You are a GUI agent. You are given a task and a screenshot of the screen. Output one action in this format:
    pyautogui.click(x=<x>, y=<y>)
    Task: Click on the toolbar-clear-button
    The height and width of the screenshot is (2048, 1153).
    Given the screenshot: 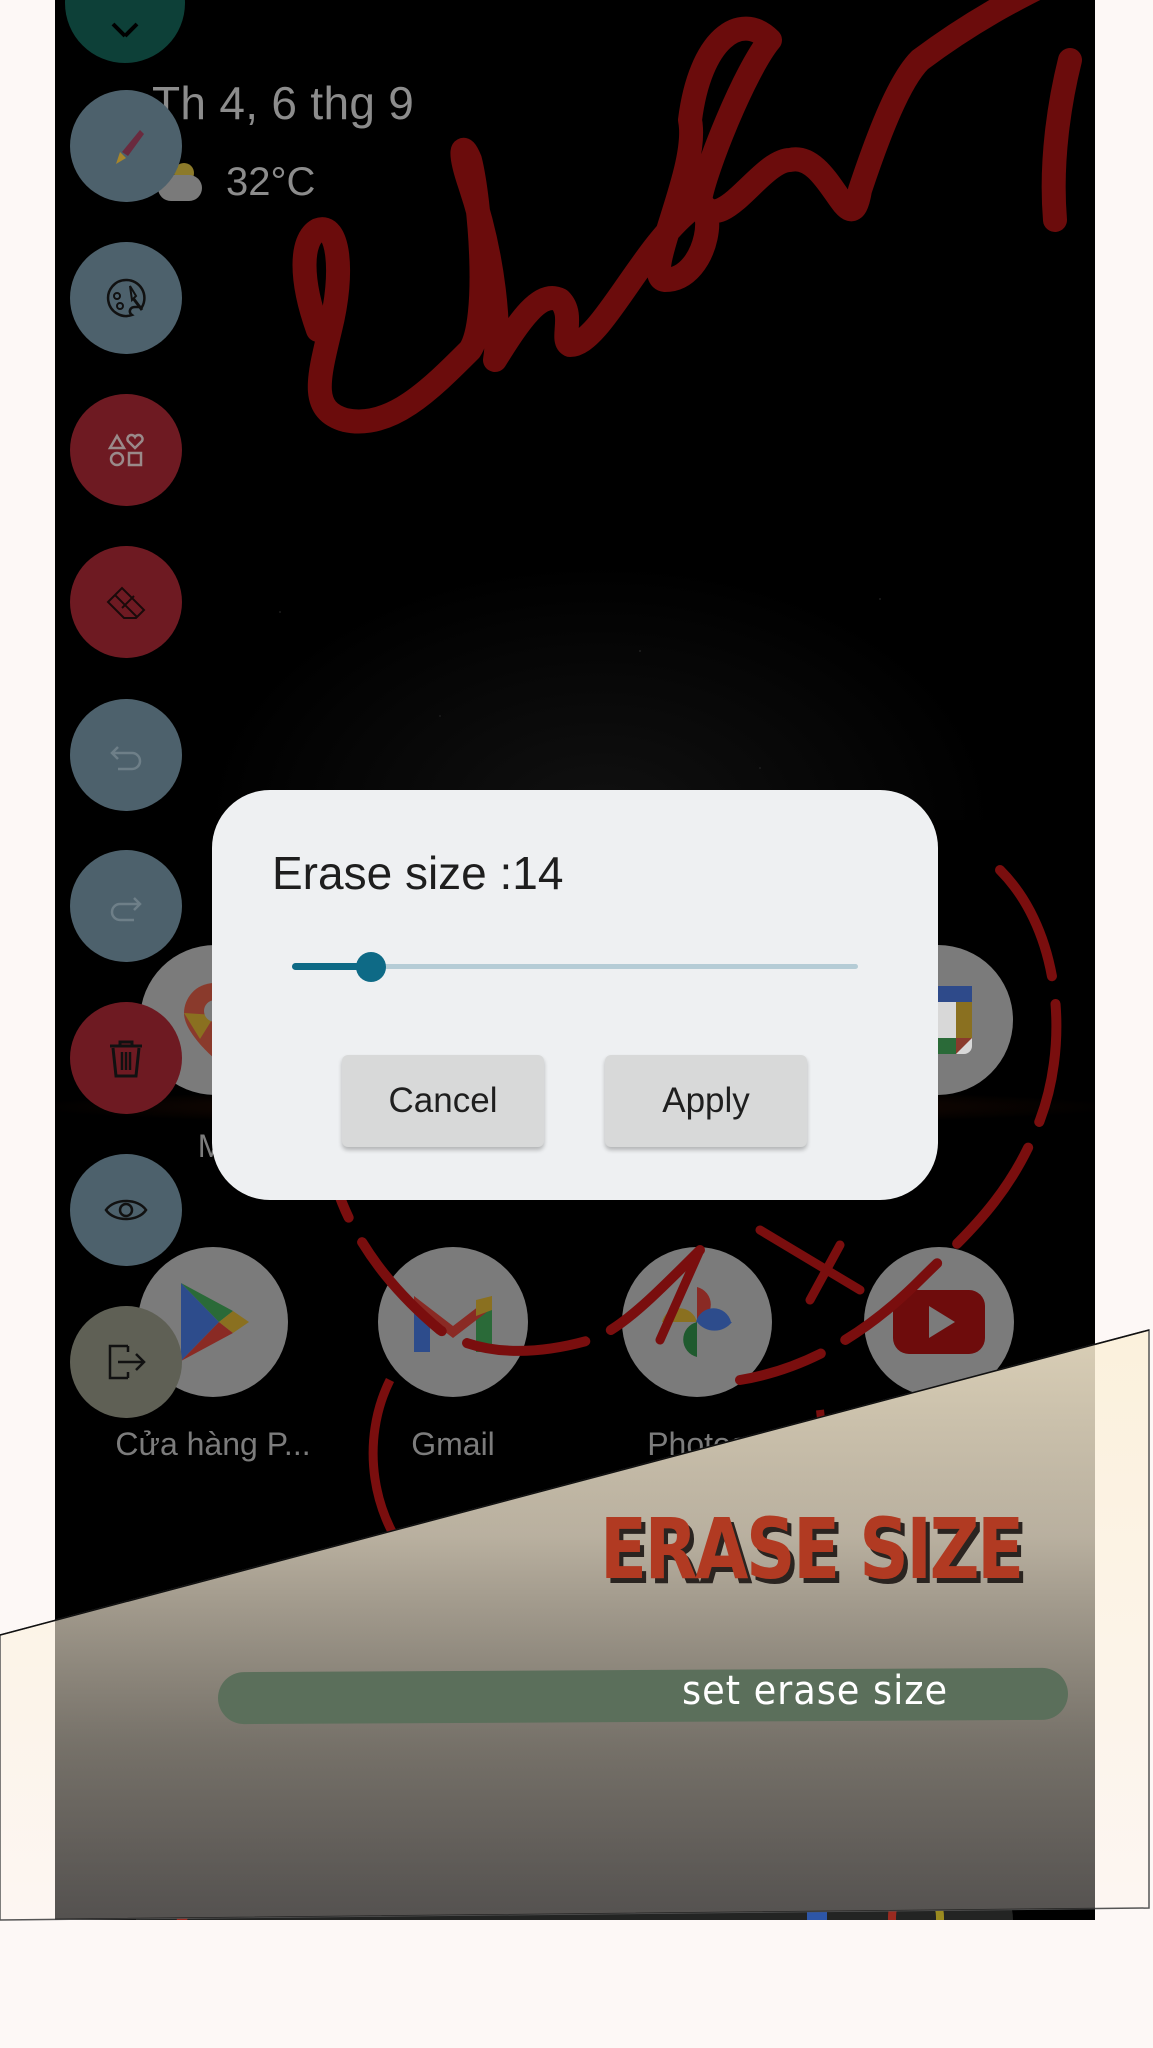 What is the action you would take?
    pyautogui.click(x=126, y=1058)
    